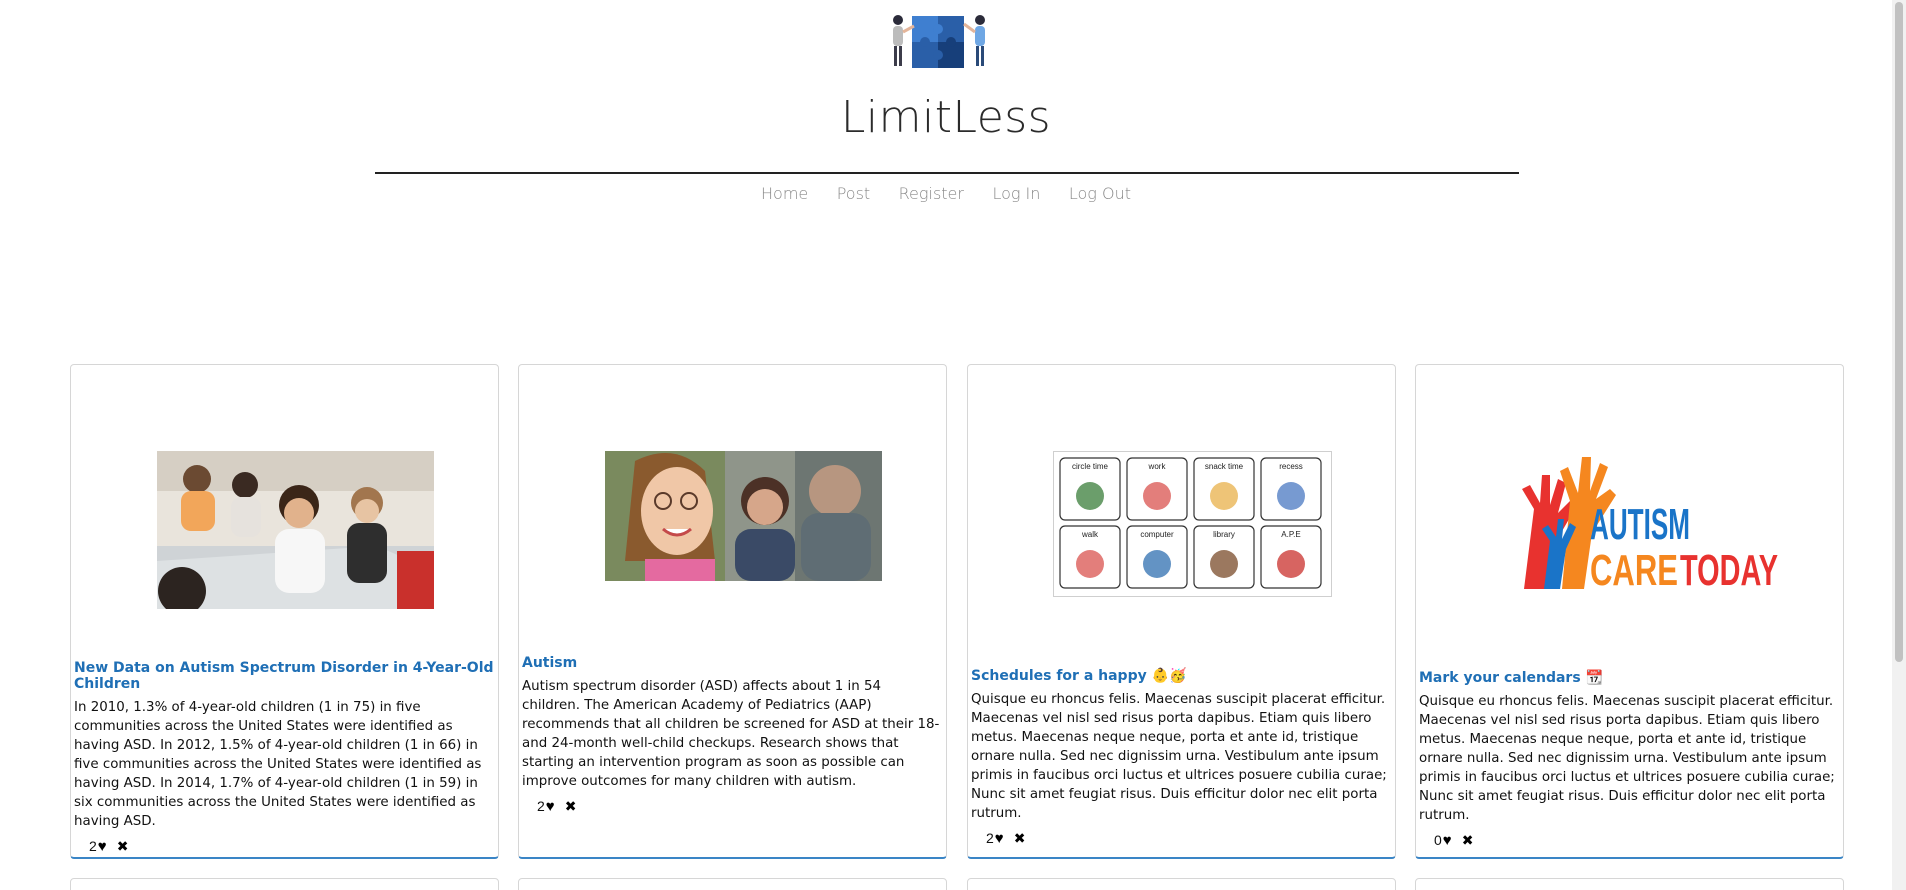 The image size is (1906, 890). I want to click on header-divider, so click(947, 173).